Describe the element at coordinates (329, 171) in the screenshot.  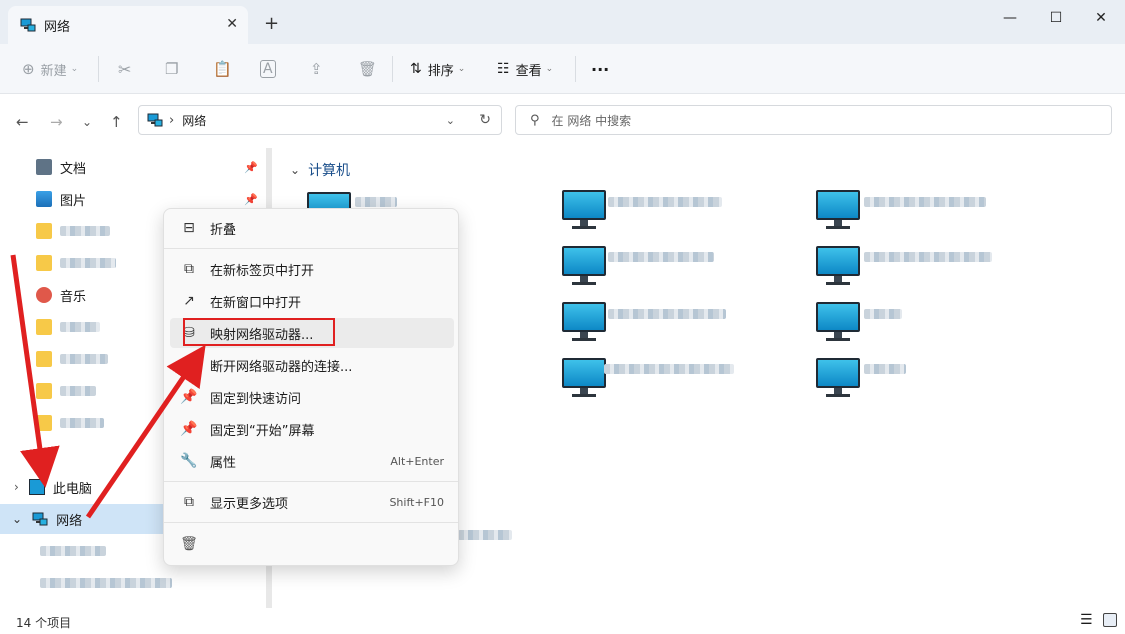
I see `group-title: 计算机` at that location.